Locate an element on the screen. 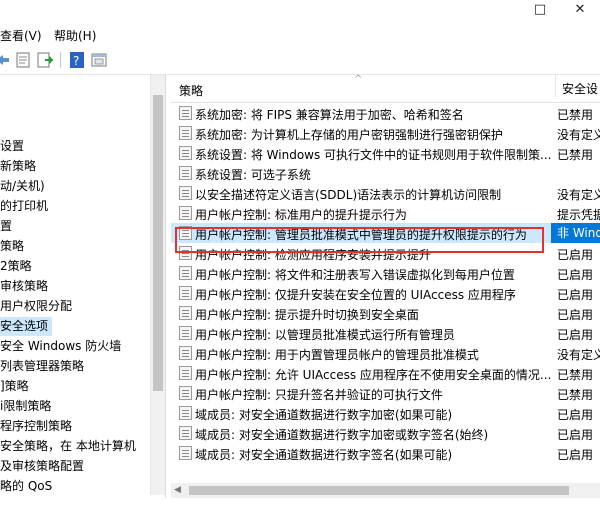  policy-row: 系统设置: 可选子系统 is located at coordinates (385, 173).